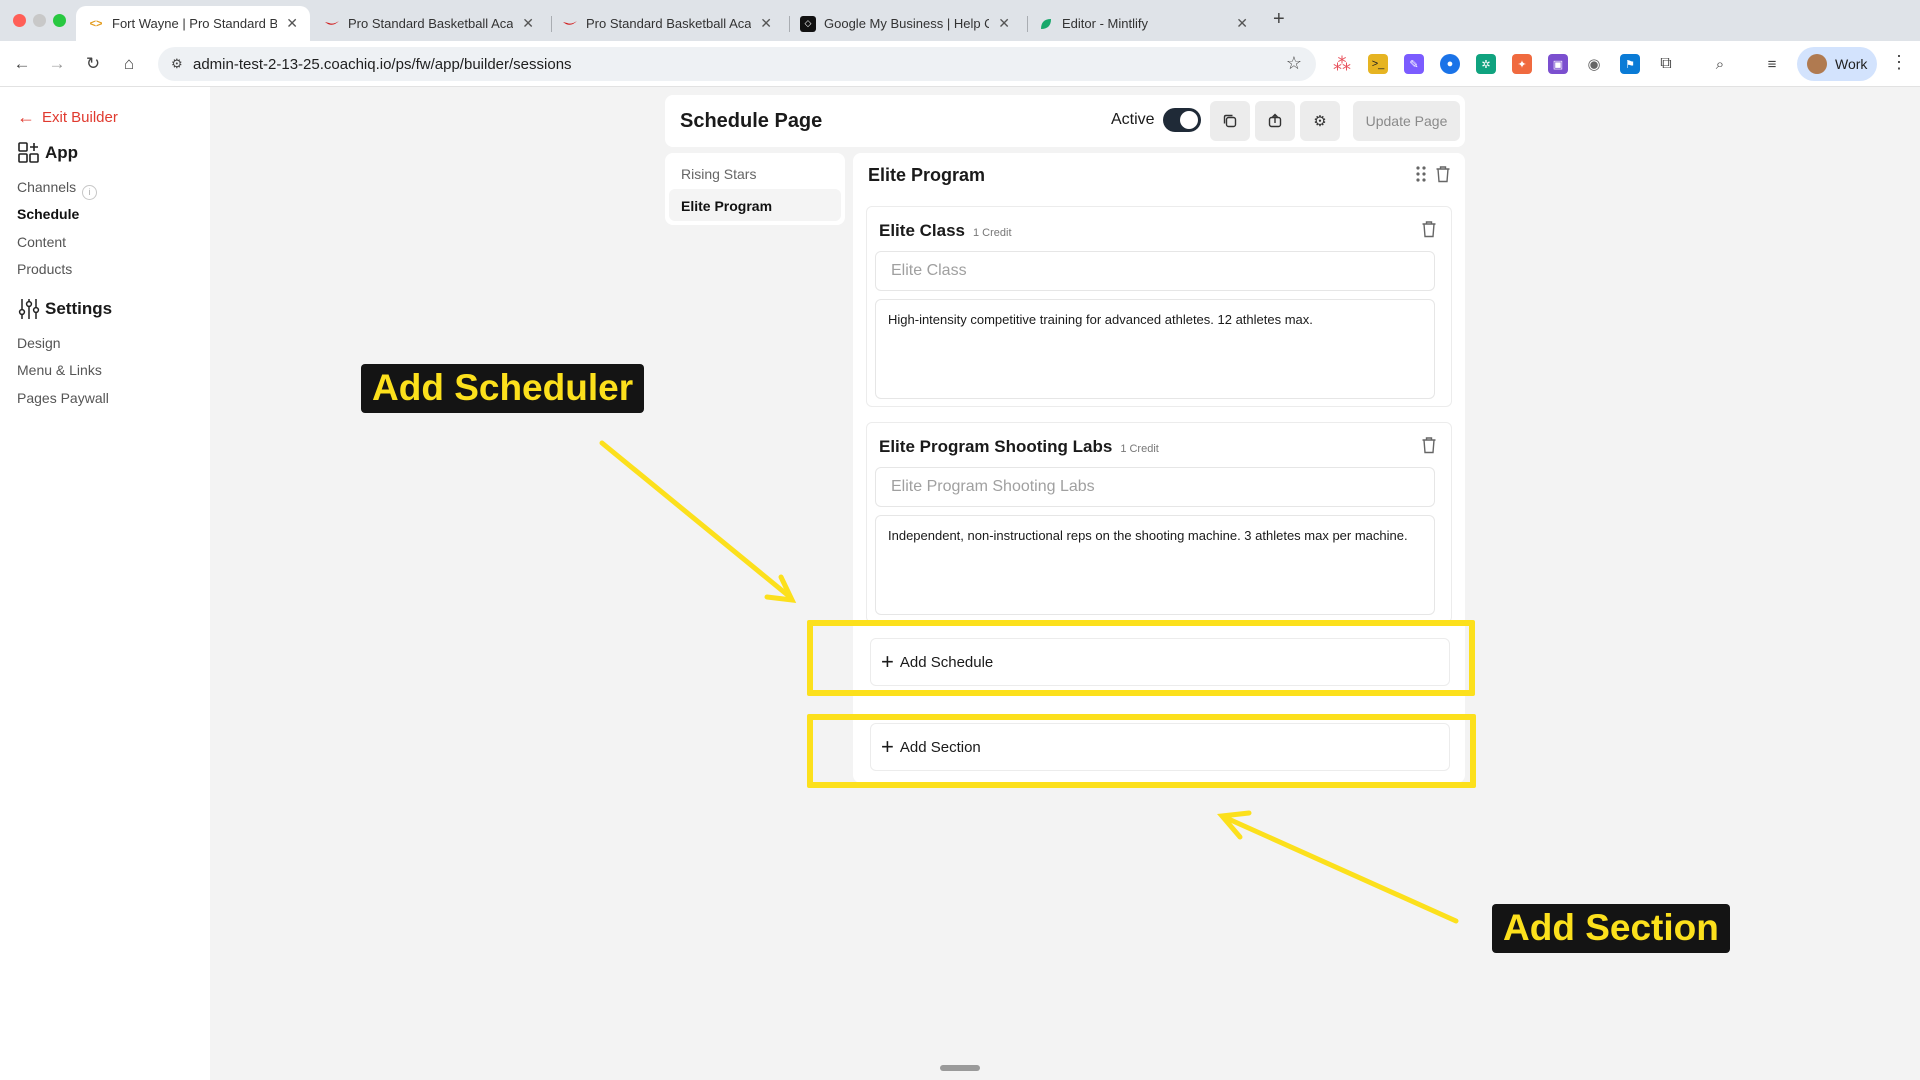  Describe the element at coordinates (1611, 928) in the screenshot. I see `add-section-callout: Add Section` at that location.